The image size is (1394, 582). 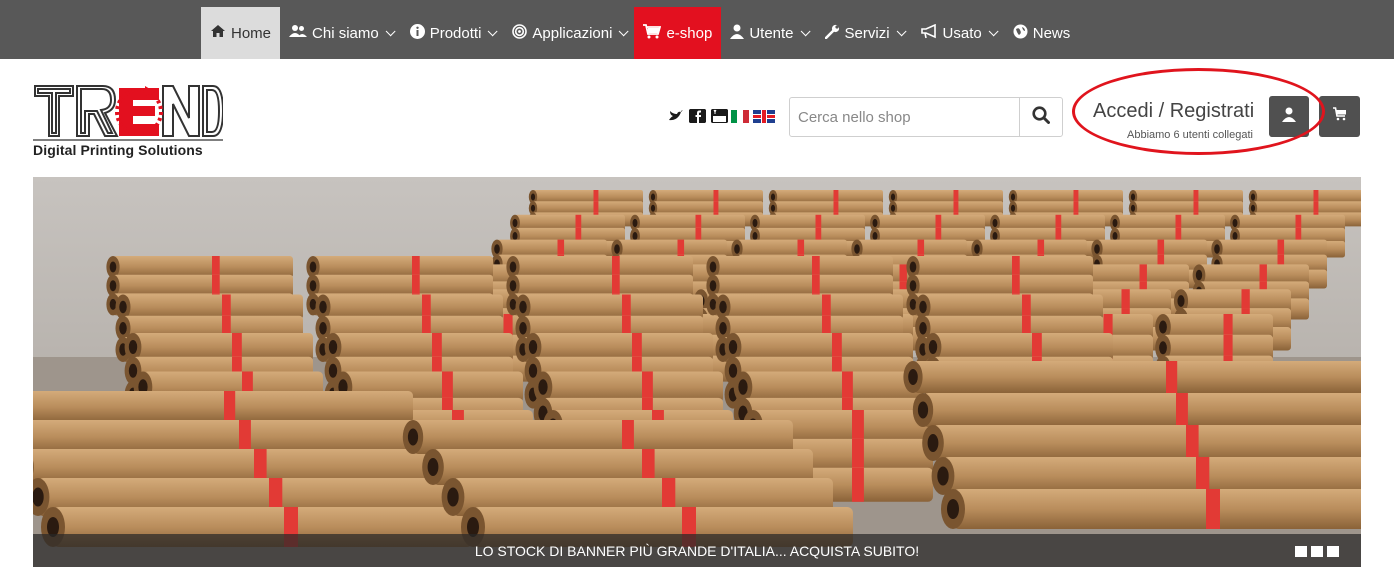 I want to click on nav-item-eshop: e-shop, so click(x=678, y=33).